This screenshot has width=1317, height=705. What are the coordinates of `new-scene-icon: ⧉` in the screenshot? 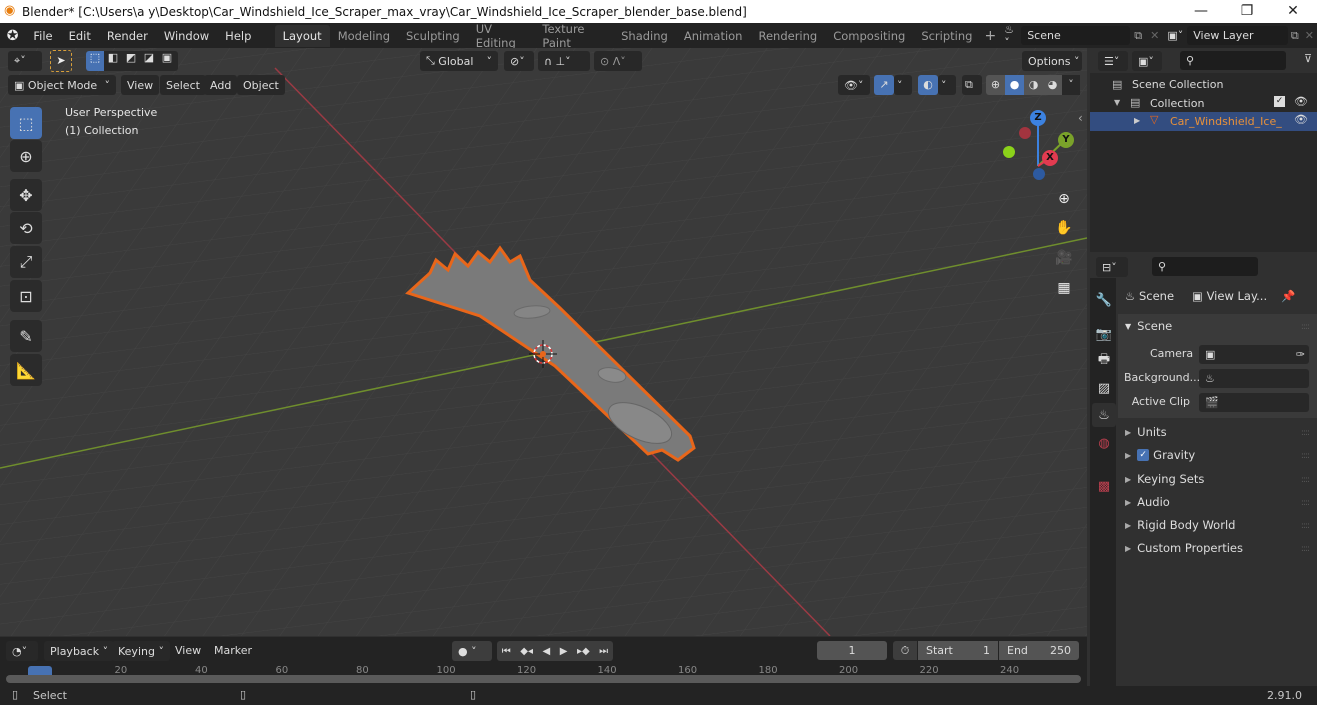 It's located at (1138, 36).